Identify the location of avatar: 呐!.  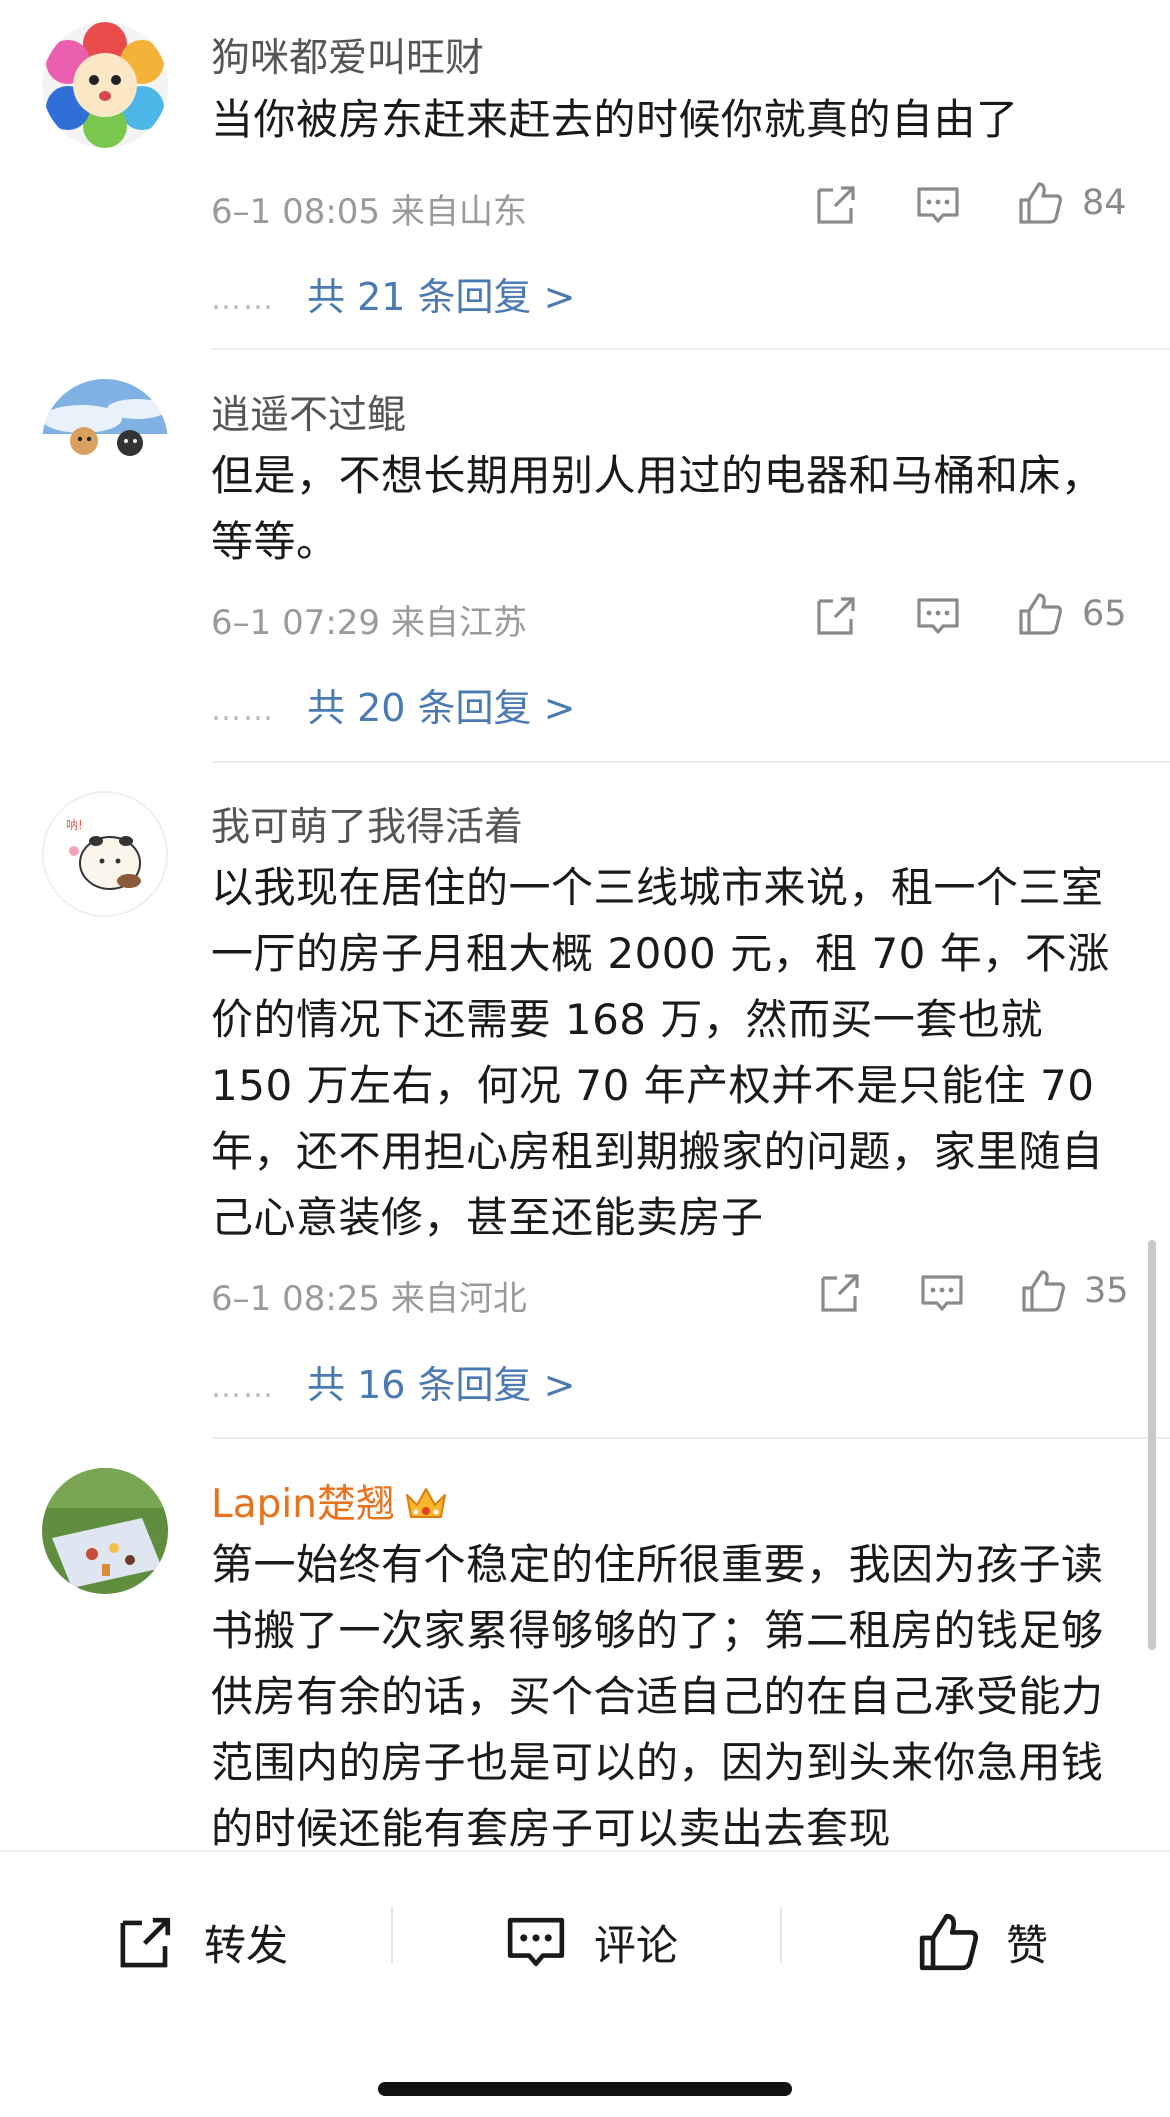
(105, 854).